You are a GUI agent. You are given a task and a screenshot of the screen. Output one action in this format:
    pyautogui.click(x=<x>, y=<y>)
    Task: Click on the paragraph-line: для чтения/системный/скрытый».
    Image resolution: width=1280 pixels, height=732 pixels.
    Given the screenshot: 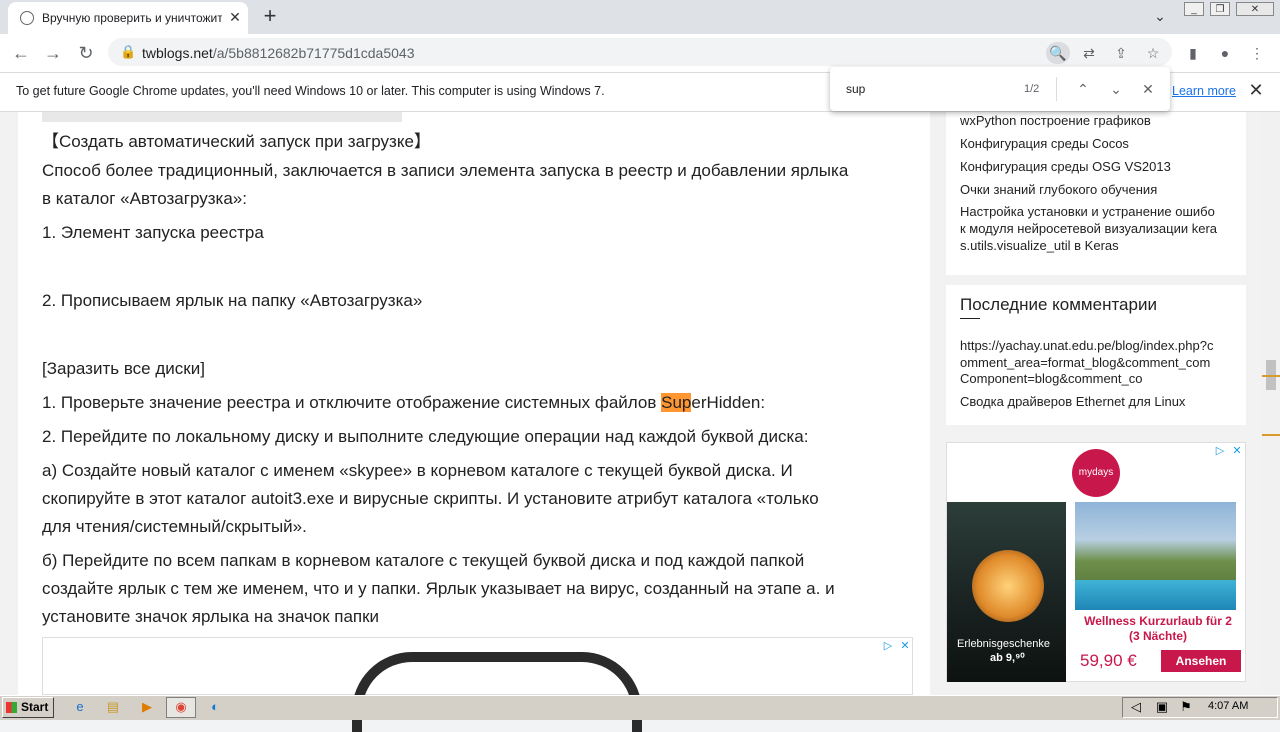 What is the action you would take?
    pyautogui.click(x=174, y=526)
    